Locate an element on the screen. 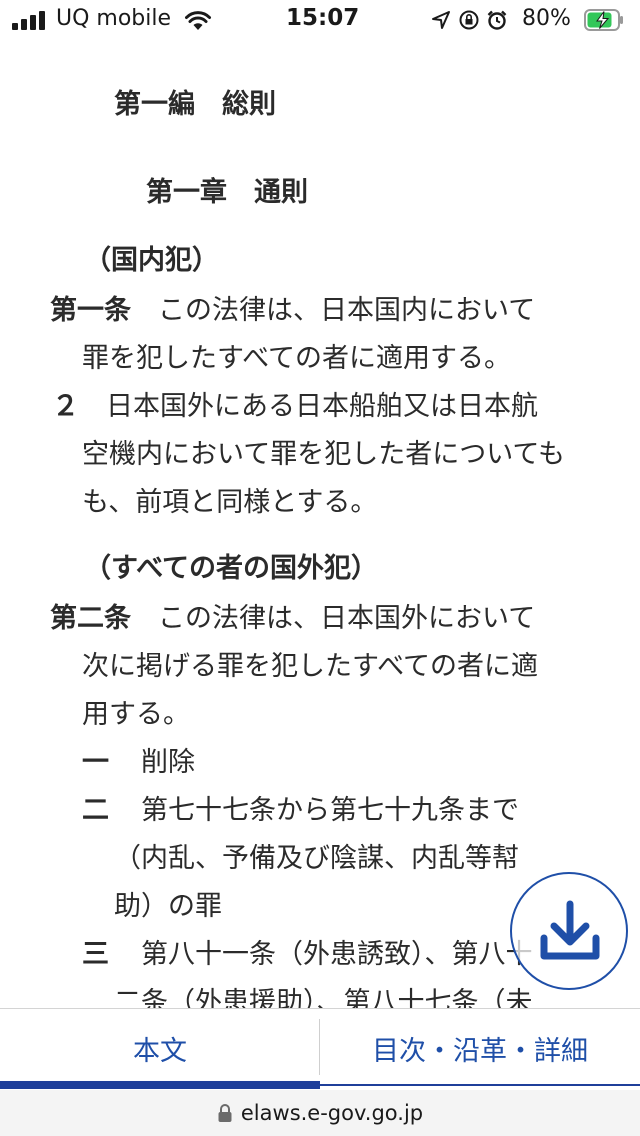 The image size is (640, 1136). paragraph-first-line: ２ 日本国外にある日本船舶又は日本航 is located at coordinates (295, 403).